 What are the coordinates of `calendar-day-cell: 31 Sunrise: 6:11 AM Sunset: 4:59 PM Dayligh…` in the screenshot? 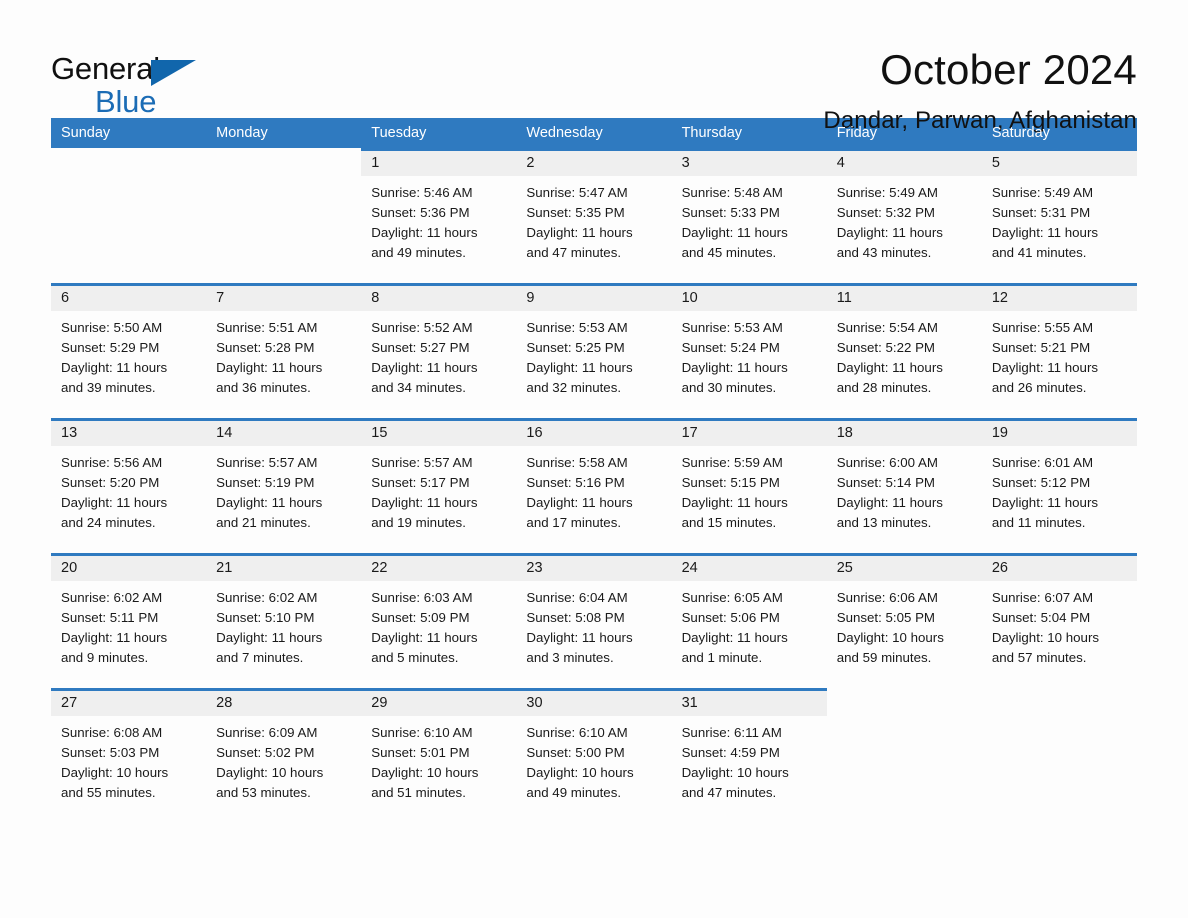 It's located at (749, 755).